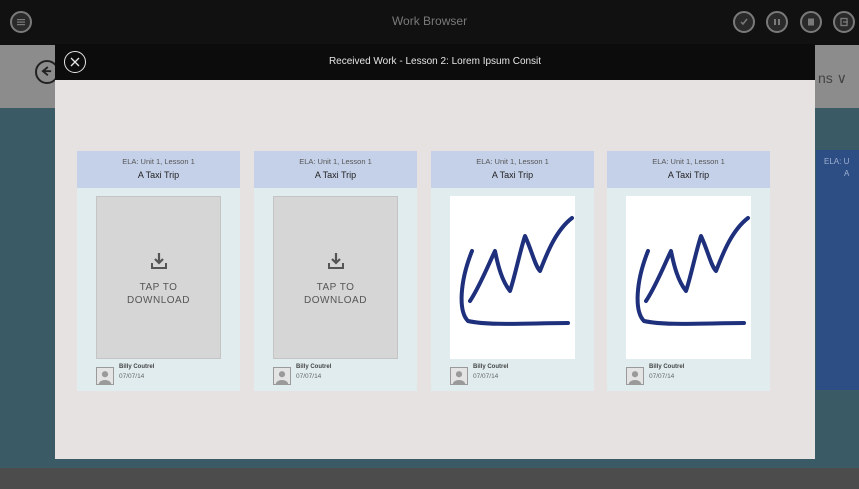 The width and height of the screenshot is (859, 489). Describe the element at coordinates (777, 22) in the screenshot. I see `library-icon` at that location.